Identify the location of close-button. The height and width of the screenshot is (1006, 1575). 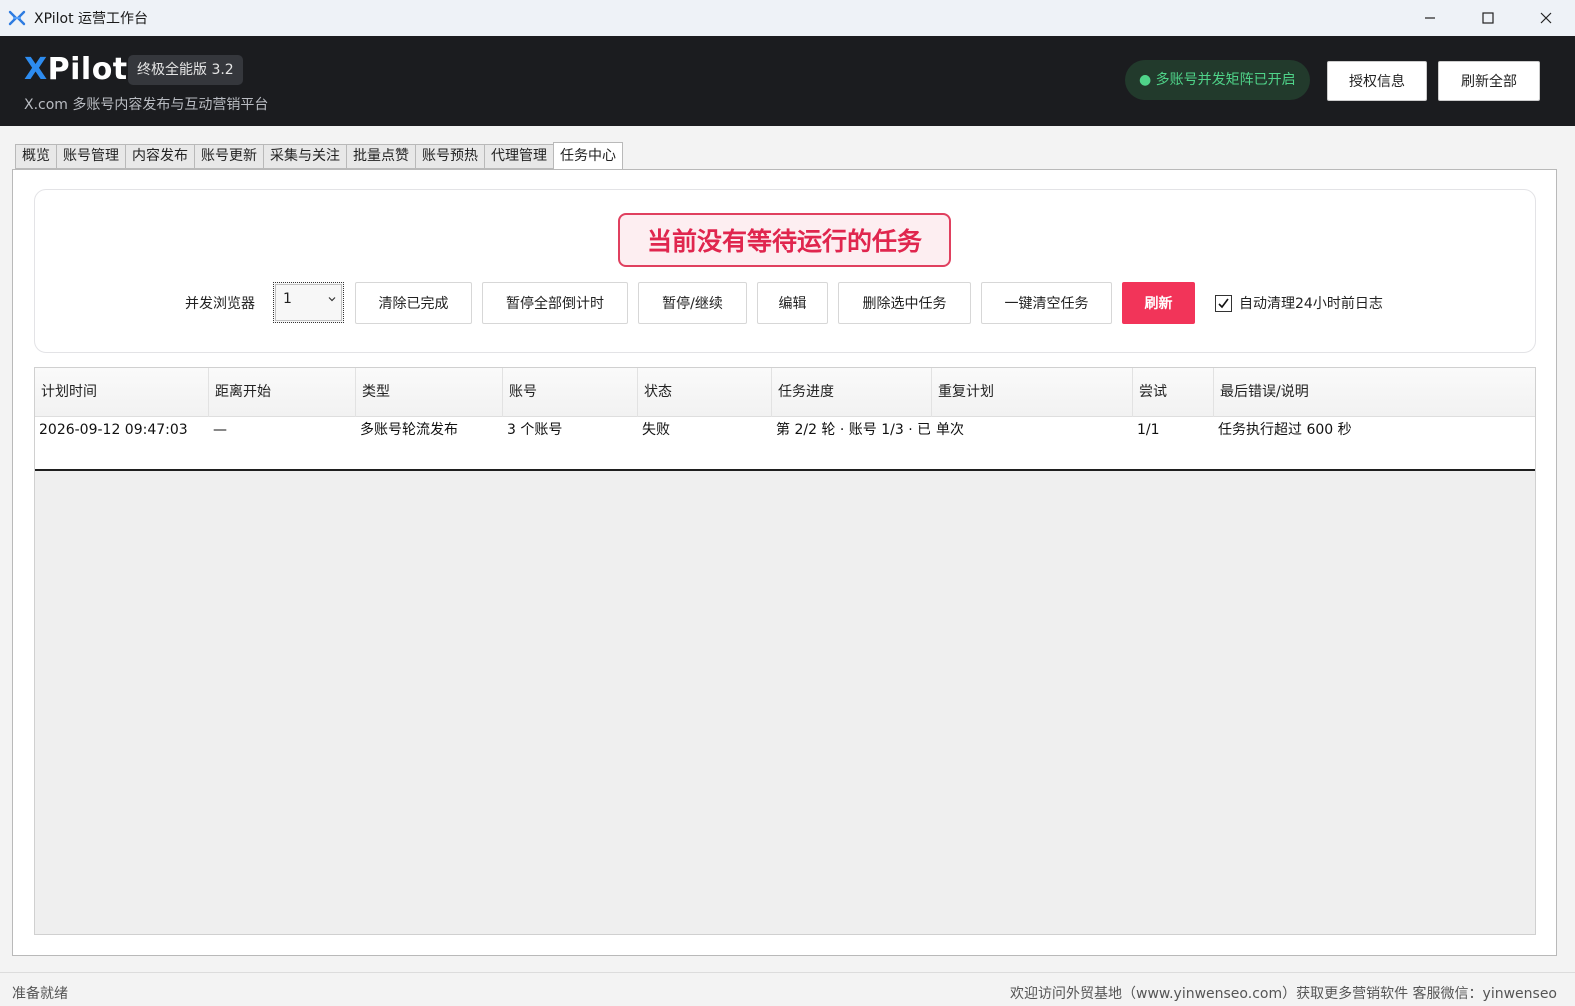
(1546, 18).